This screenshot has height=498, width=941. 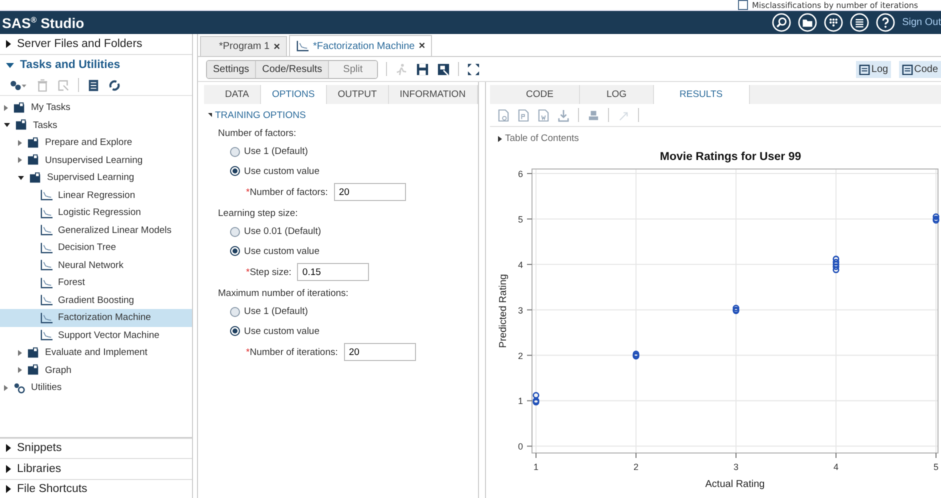 I want to click on tree-item: Linear Regression, so click(x=96, y=195).